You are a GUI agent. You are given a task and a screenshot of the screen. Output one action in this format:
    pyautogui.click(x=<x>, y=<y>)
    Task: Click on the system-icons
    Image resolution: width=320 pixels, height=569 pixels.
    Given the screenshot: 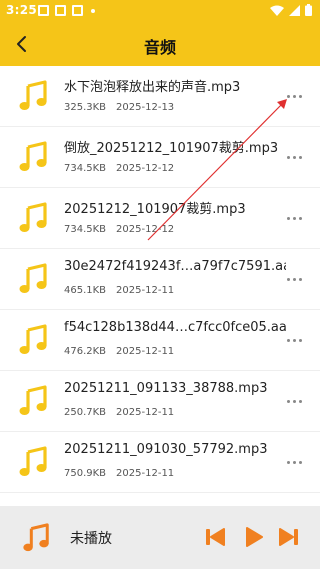 What is the action you would take?
    pyautogui.click(x=291, y=10)
    